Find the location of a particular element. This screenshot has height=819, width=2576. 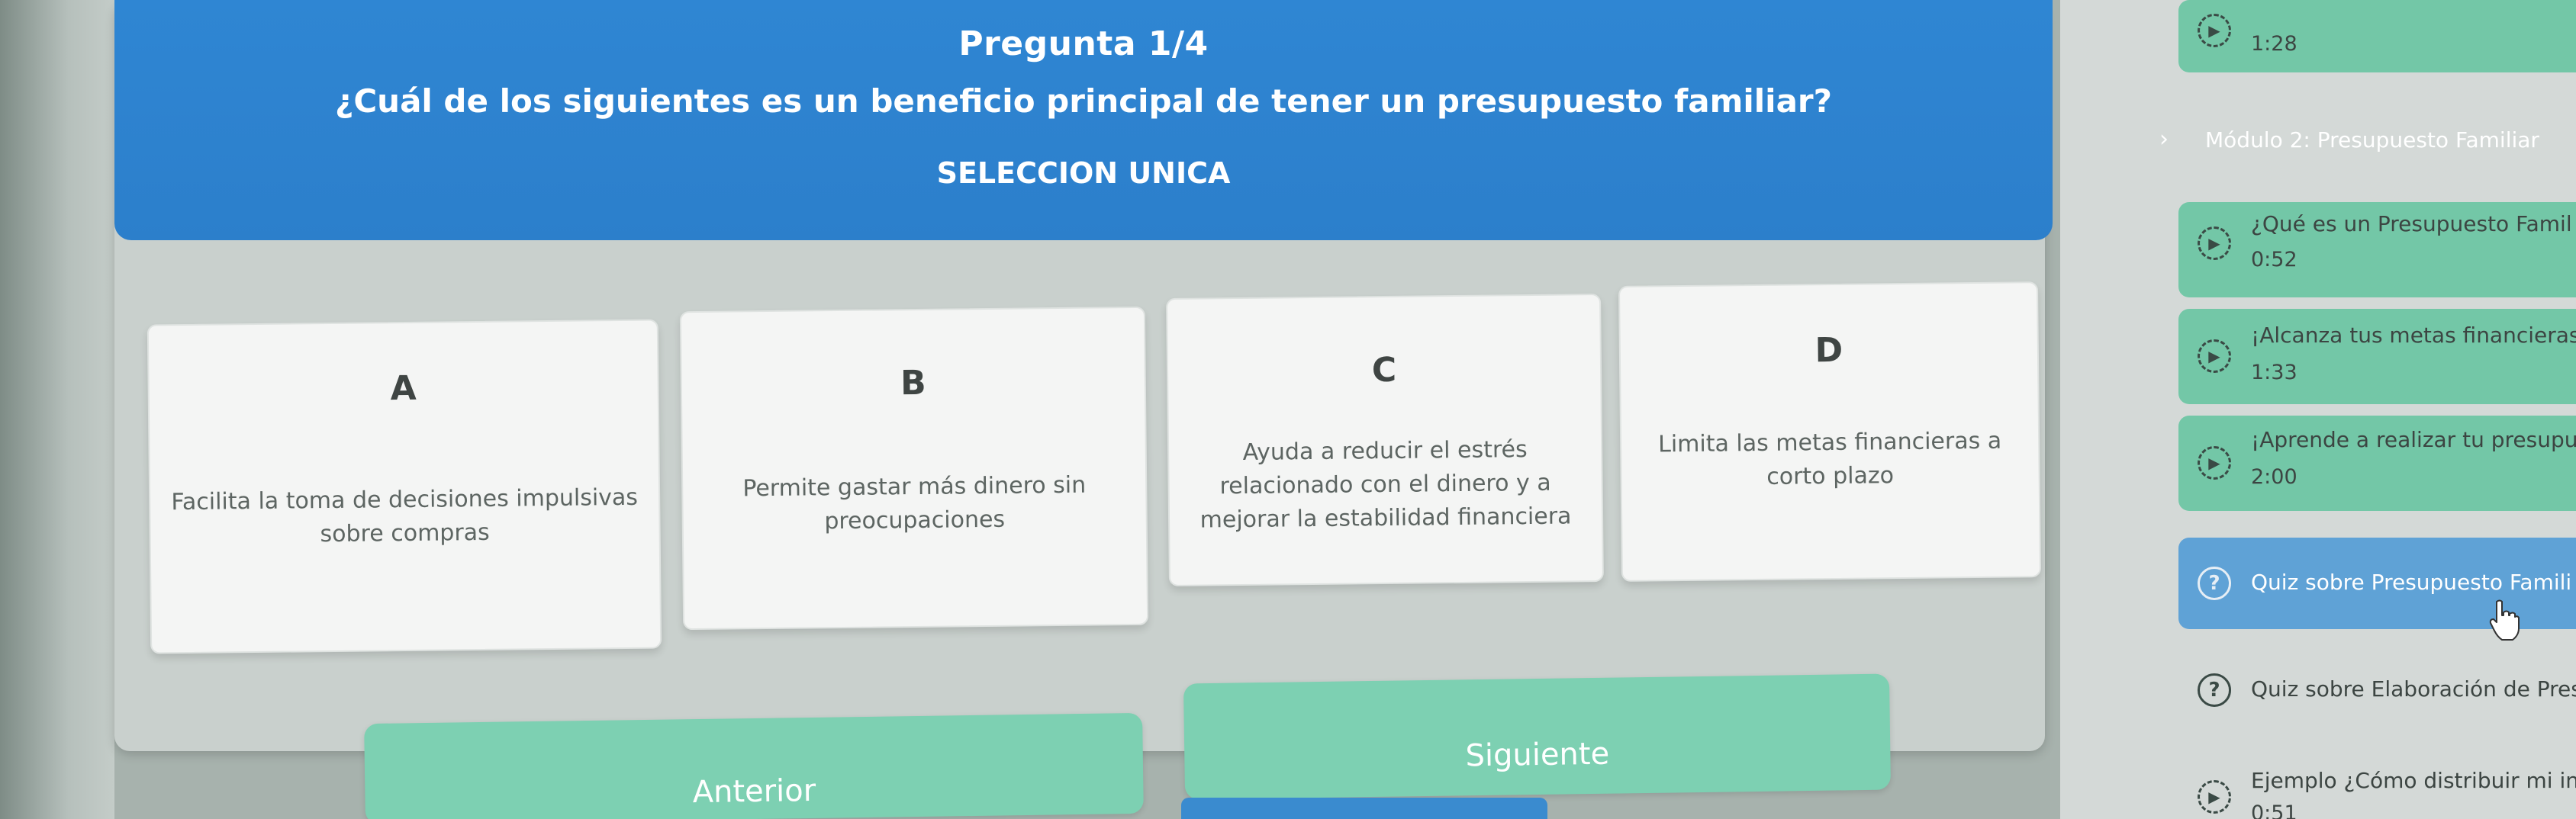

option-b-letter: B is located at coordinates (913, 383).